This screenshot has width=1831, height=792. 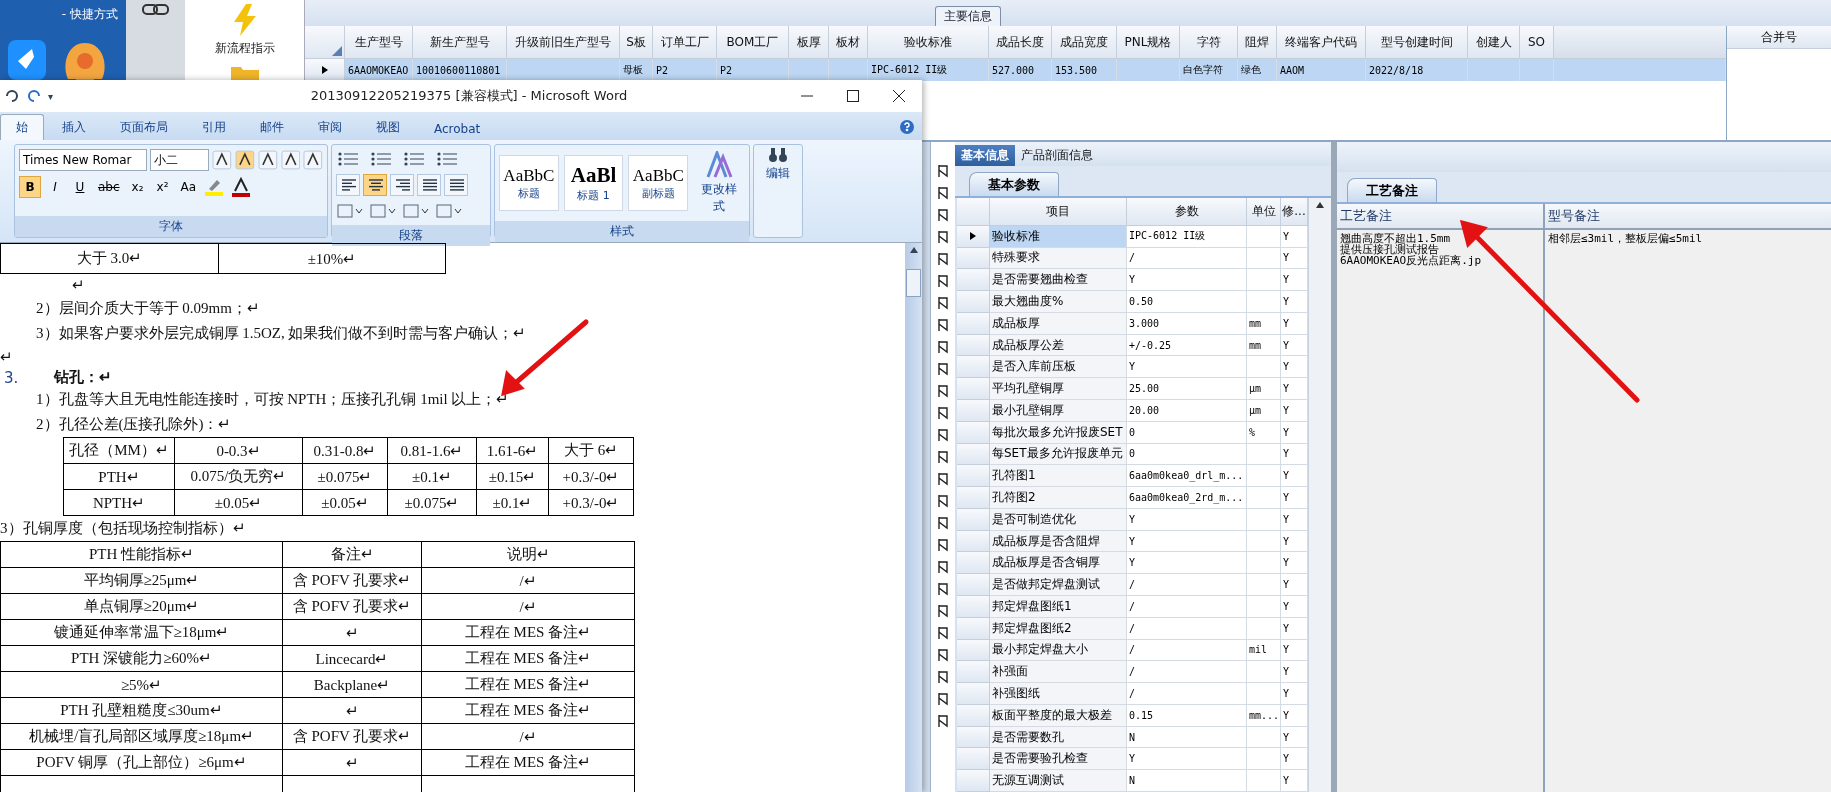 I want to click on ribbon-tab: 引用, so click(x=214, y=127).